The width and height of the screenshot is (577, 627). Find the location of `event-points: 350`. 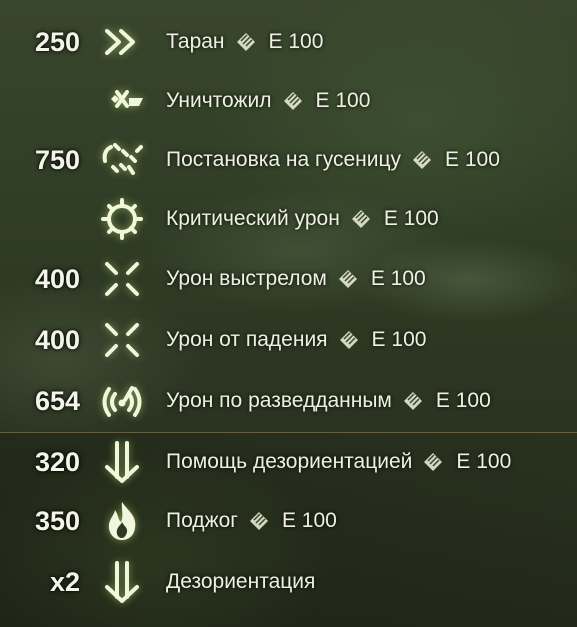

event-points: 350 is located at coordinates (57, 520).